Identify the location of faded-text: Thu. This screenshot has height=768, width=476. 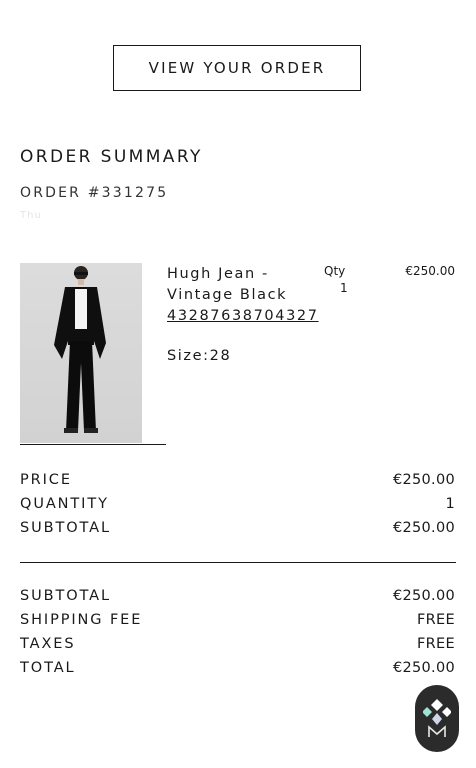
(31, 215).